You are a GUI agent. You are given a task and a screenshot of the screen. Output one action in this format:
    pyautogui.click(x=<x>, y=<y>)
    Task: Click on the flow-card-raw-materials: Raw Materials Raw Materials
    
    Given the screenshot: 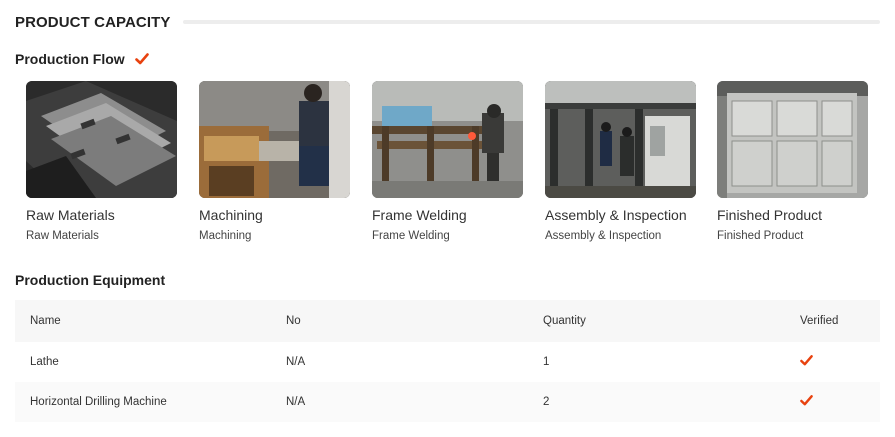 What is the action you would take?
    pyautogui.click(x=101, y=162)
    